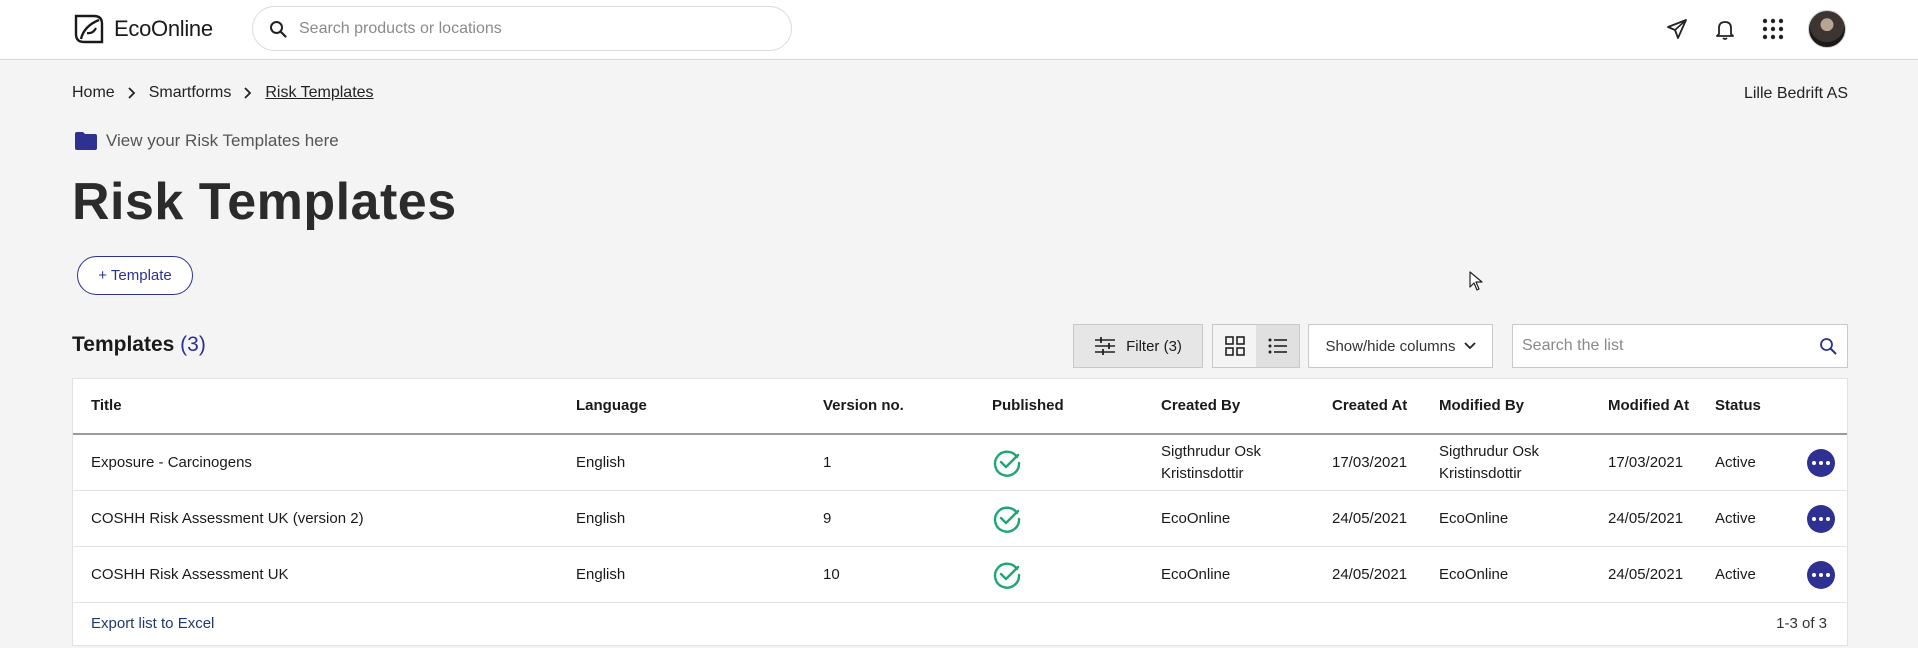  What do you see at coordinates (1489, 462) in the screenshot?
I see `cell-modified-by: Sigthrudur Osk Kristinsdottir` at bounding box center [1489, 462].